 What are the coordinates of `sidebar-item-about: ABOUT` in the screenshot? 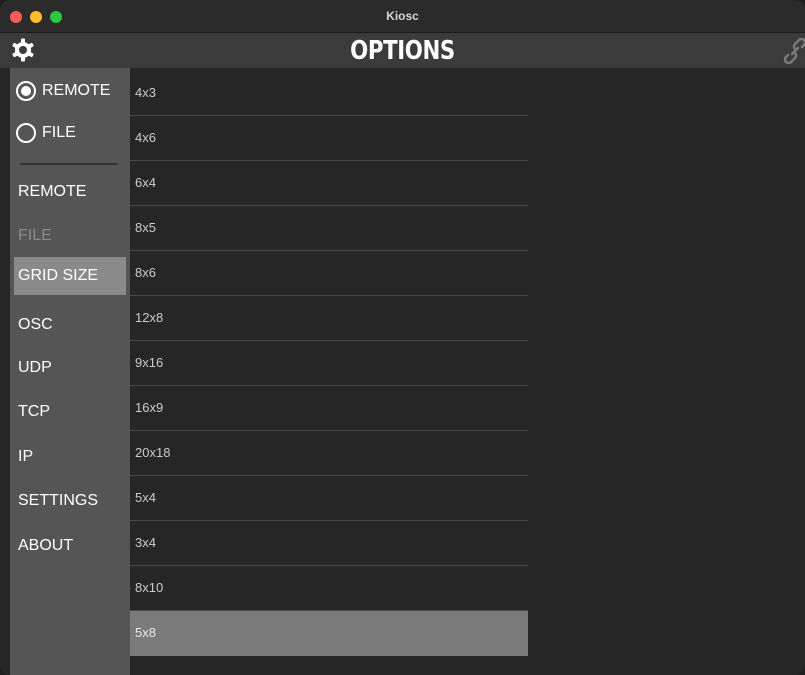 It's located at (70, 546).